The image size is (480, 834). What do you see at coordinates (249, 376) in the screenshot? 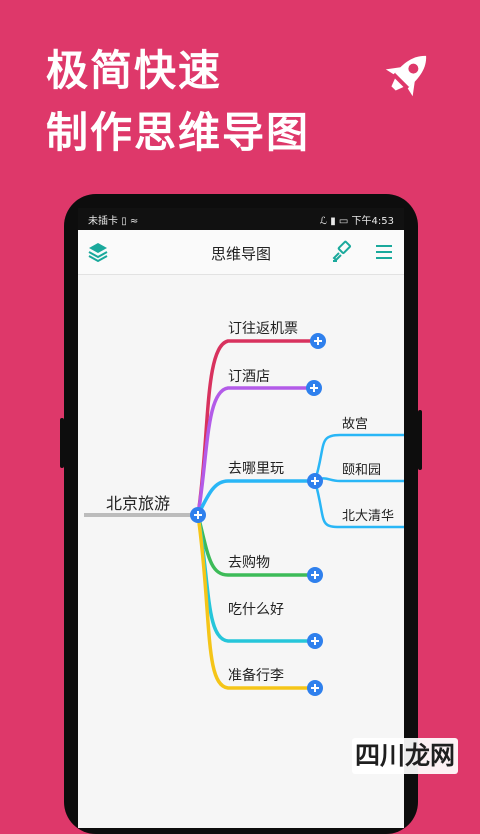
I see `branch-node-hotel: 订酒店` at bounding box center [249, 376].